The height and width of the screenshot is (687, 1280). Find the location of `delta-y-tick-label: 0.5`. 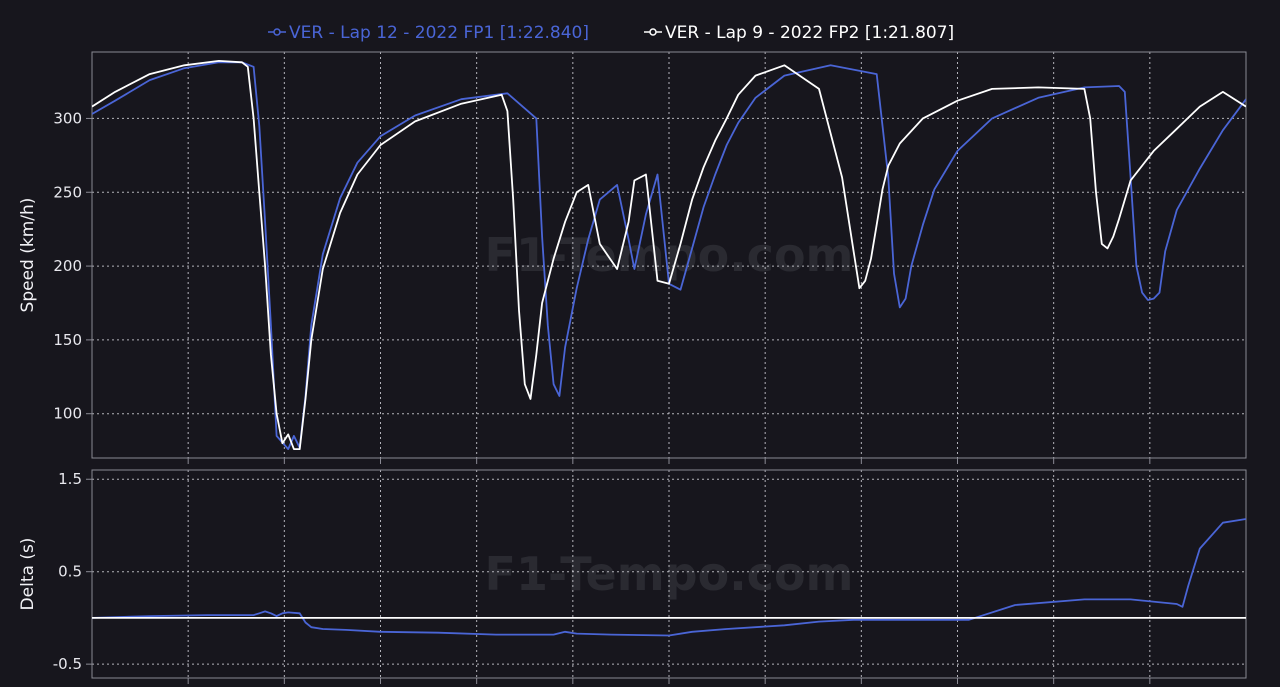

delta-y-tick-label: 0.5 is located at coordinates (70, 572).